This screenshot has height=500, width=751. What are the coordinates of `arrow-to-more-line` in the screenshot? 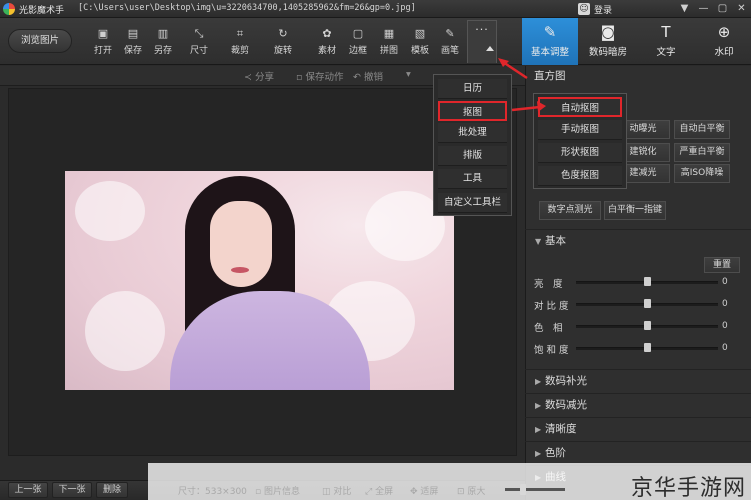 It's located at (515, 70).